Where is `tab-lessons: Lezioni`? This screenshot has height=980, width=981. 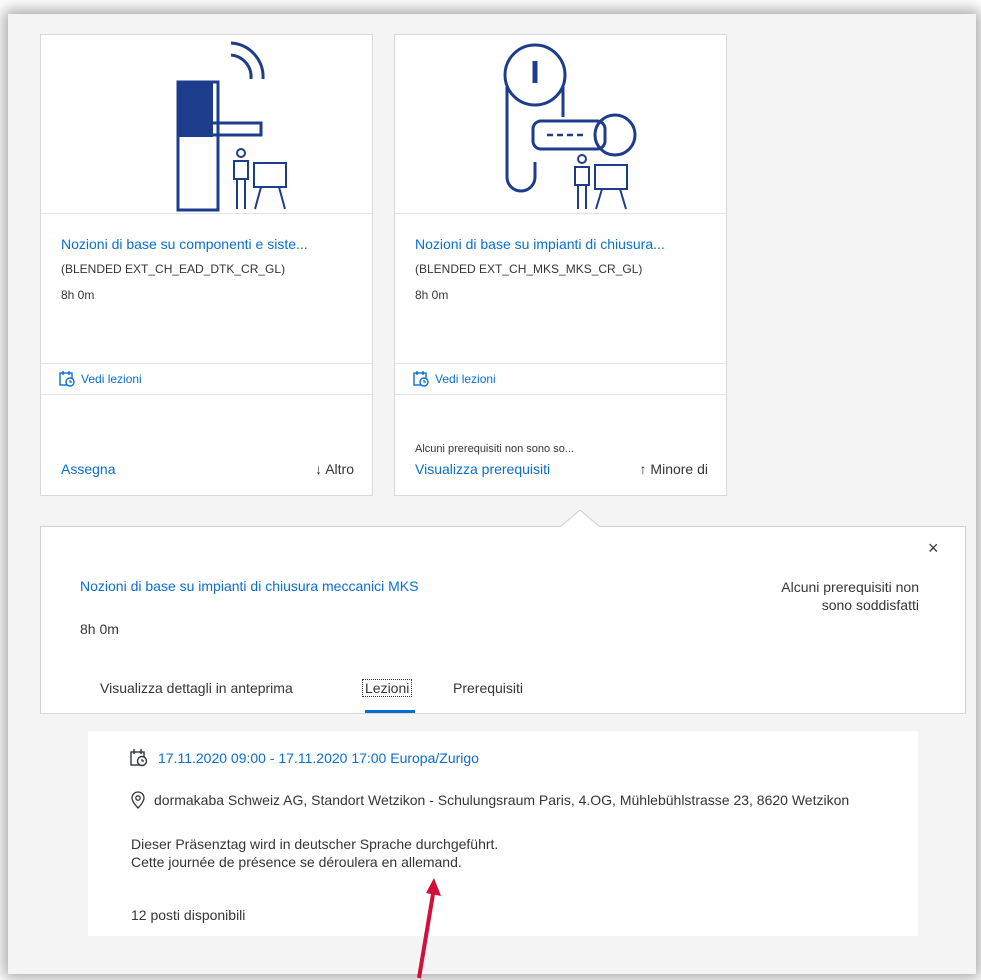 tab-lessons: Lezioni is located at coordinates (387, 688).